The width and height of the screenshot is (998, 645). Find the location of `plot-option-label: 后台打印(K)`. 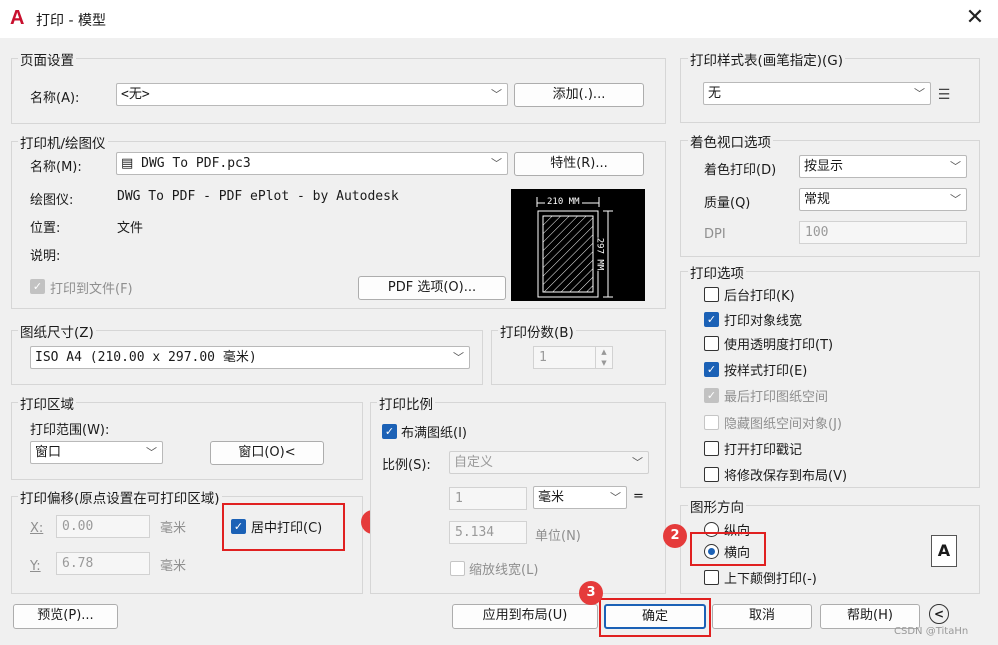

plot-option-label: 后台打印(K) is located at coordinates (759, 296).